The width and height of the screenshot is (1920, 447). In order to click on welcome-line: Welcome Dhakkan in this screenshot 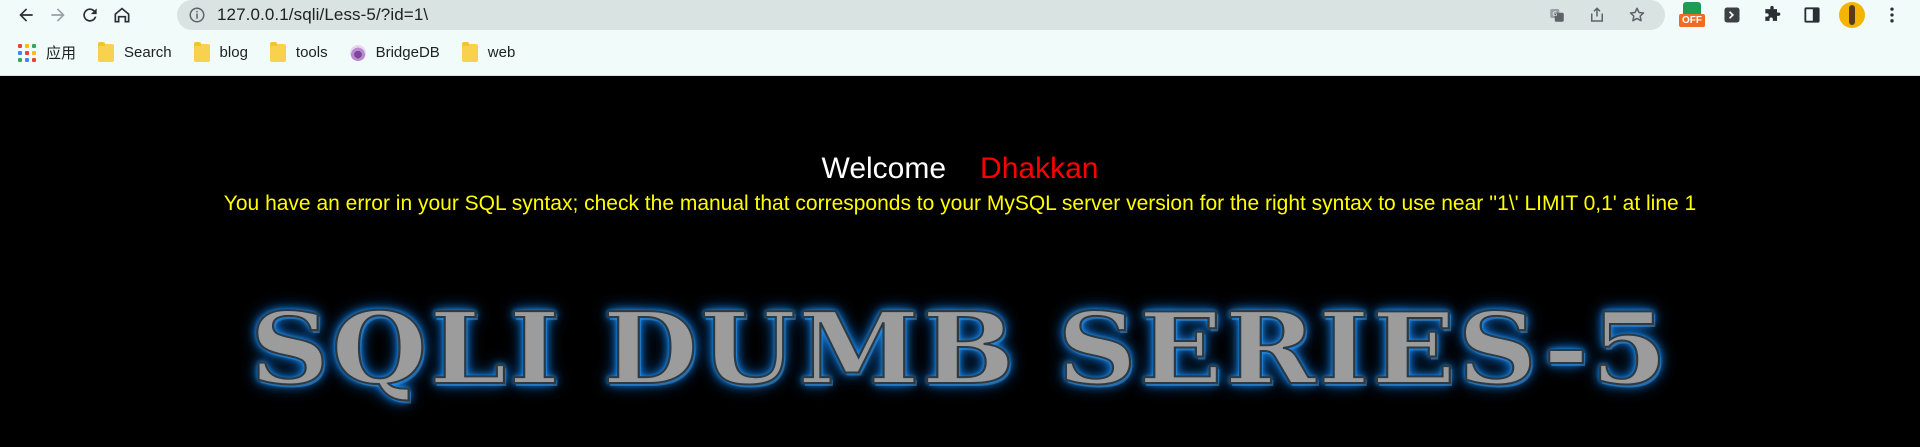, I will do `click(960, 169)`.